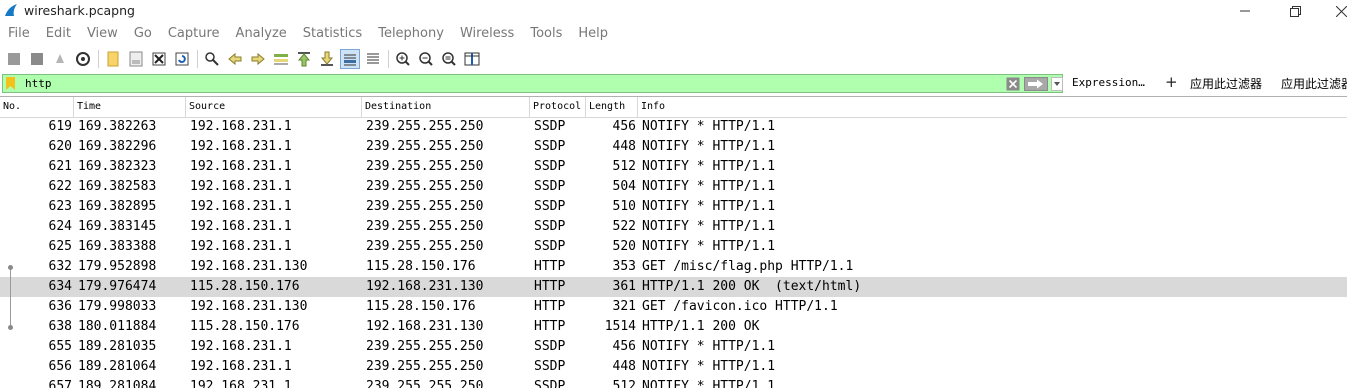 The height and width of the screenshot is (388, 1347). What do you see at coordinates (593, 34) in the screenshot?
I see `menu-help: Help` at bounding box center [593, 34].